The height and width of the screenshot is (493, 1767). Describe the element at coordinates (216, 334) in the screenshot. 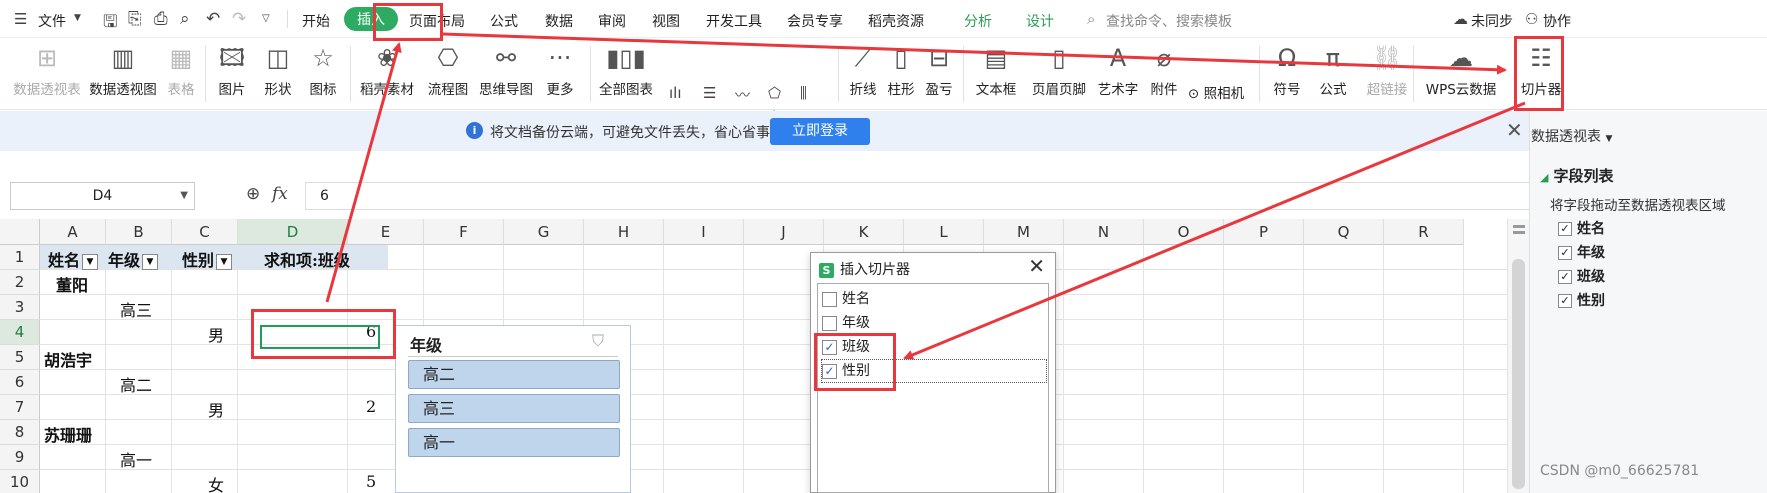

I see `cell-c4: 男` at that location.